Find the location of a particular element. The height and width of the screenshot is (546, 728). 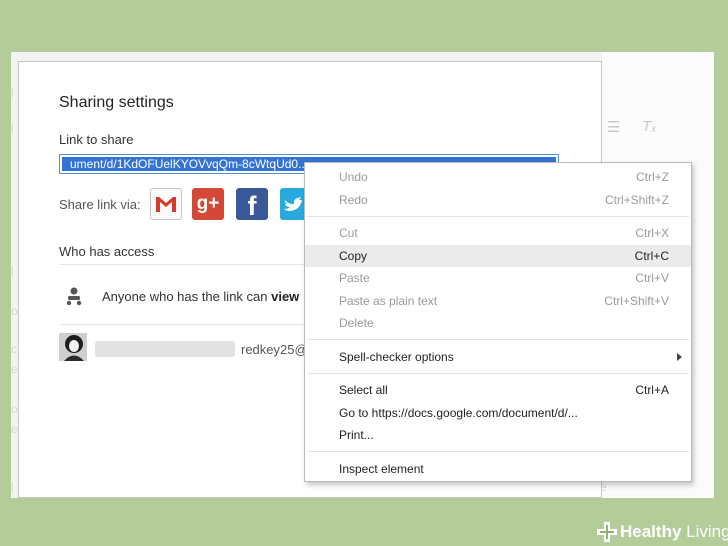

cross-icon is located at coordinates (607, 532).